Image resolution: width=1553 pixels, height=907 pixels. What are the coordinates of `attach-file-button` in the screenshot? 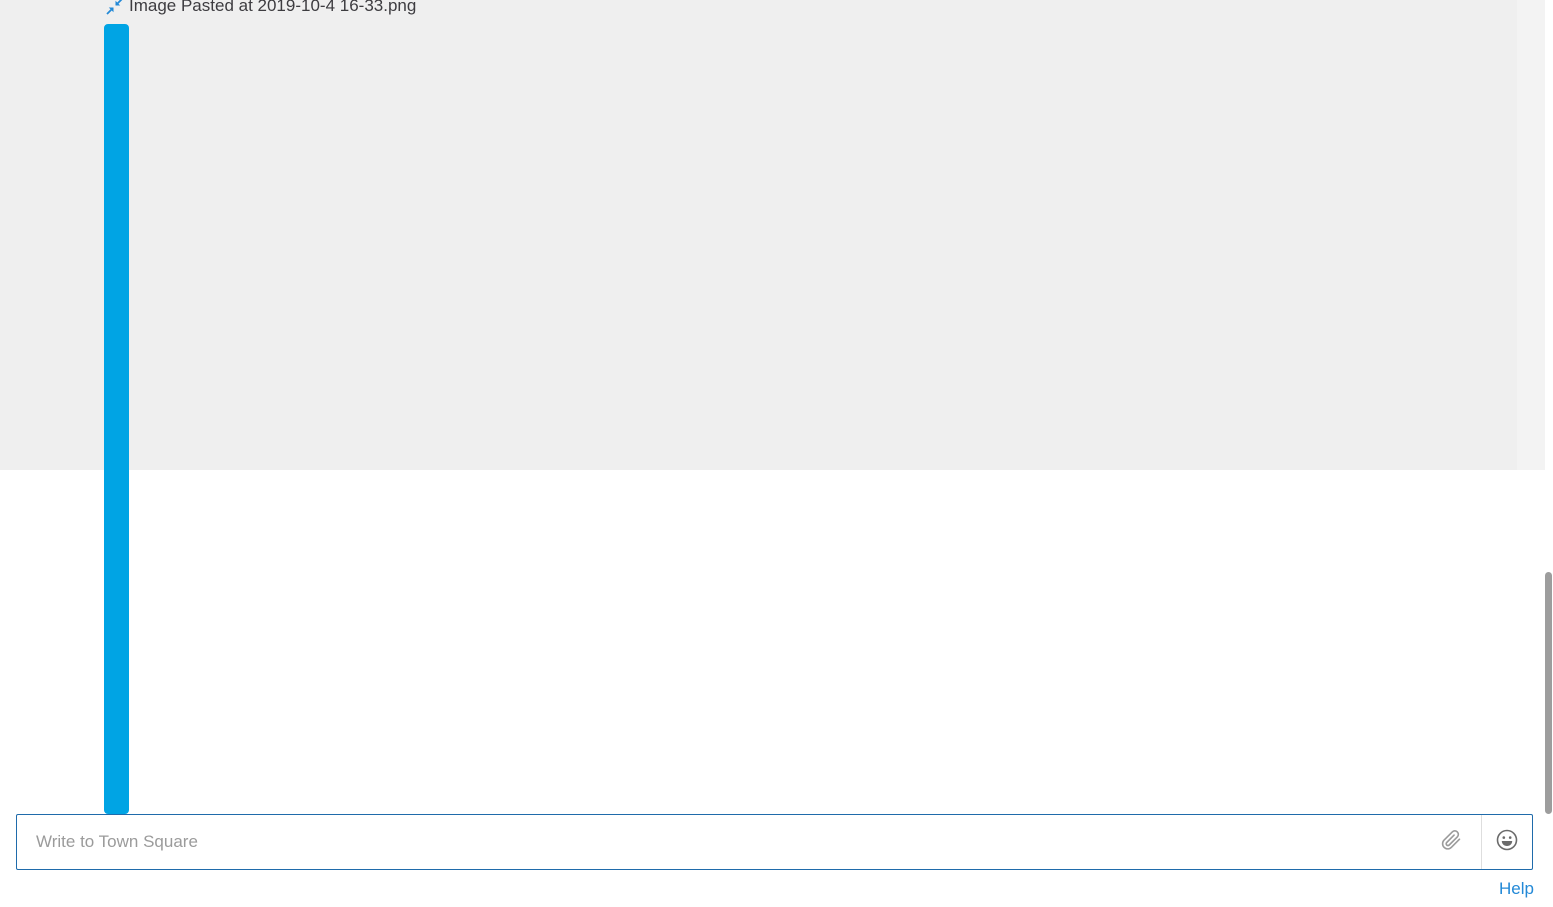 It's located at (1452, 842).